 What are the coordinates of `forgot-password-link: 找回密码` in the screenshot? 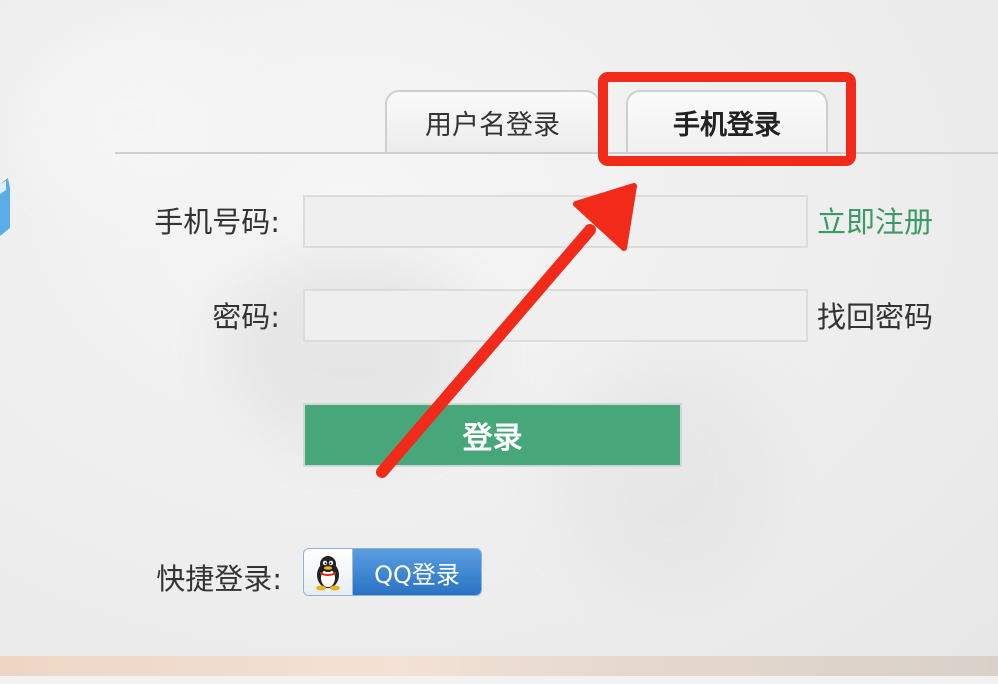 It's located at (875, 315).